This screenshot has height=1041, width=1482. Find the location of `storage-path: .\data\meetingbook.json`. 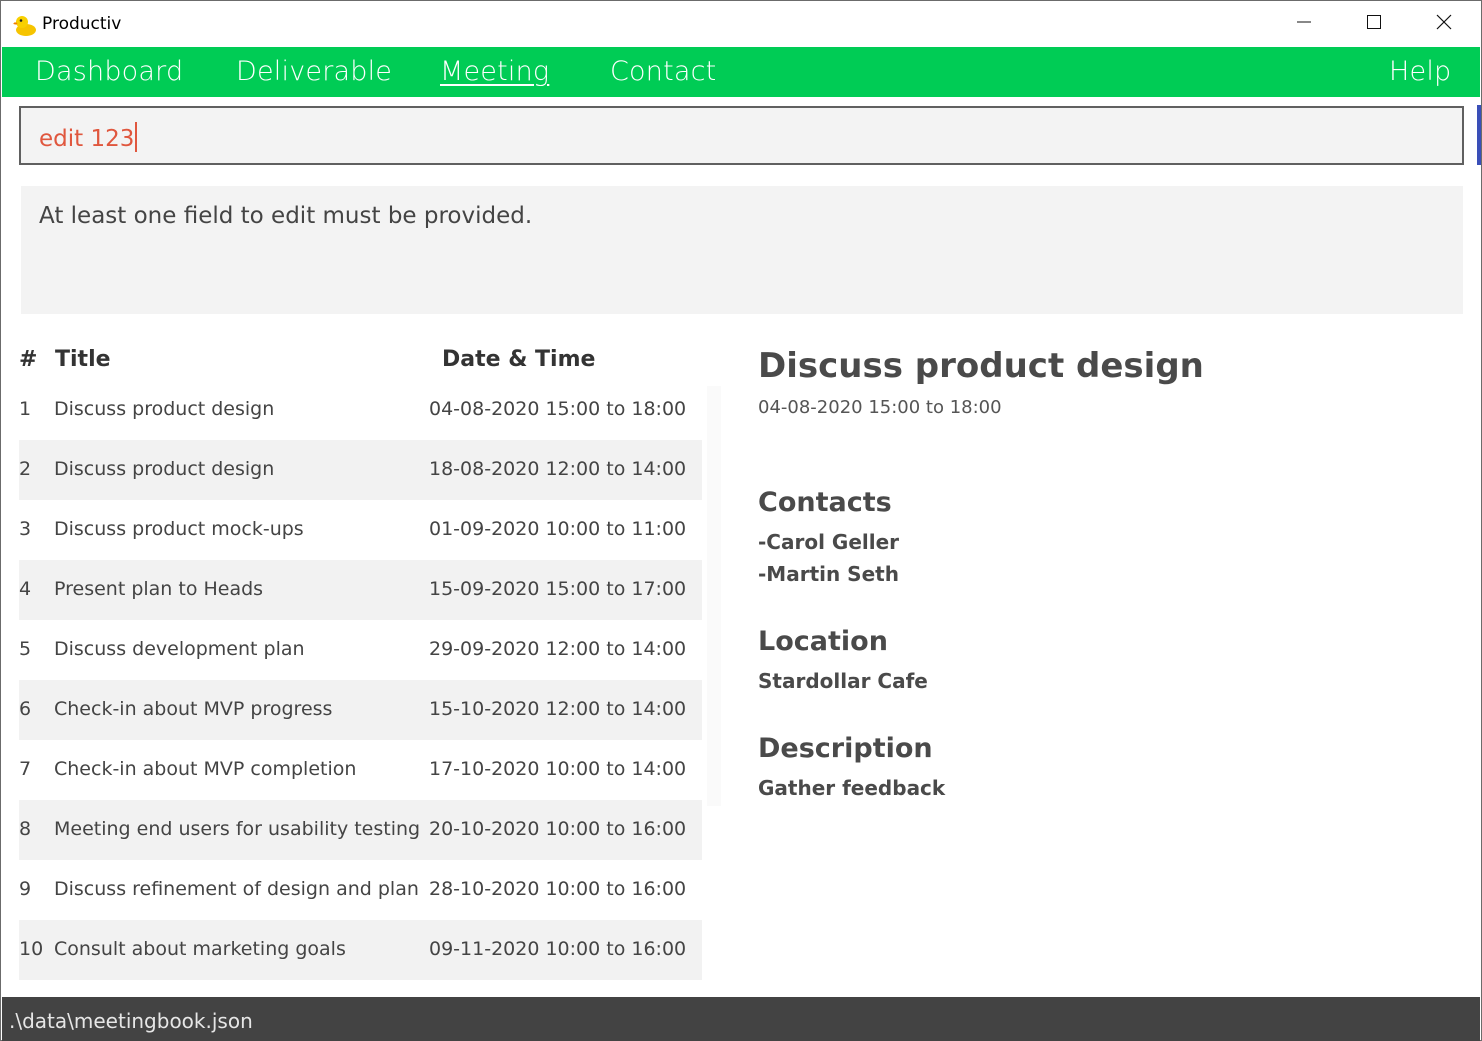

storage-path: .\data\meetingbook.json is located at coordinates (131, 1021).